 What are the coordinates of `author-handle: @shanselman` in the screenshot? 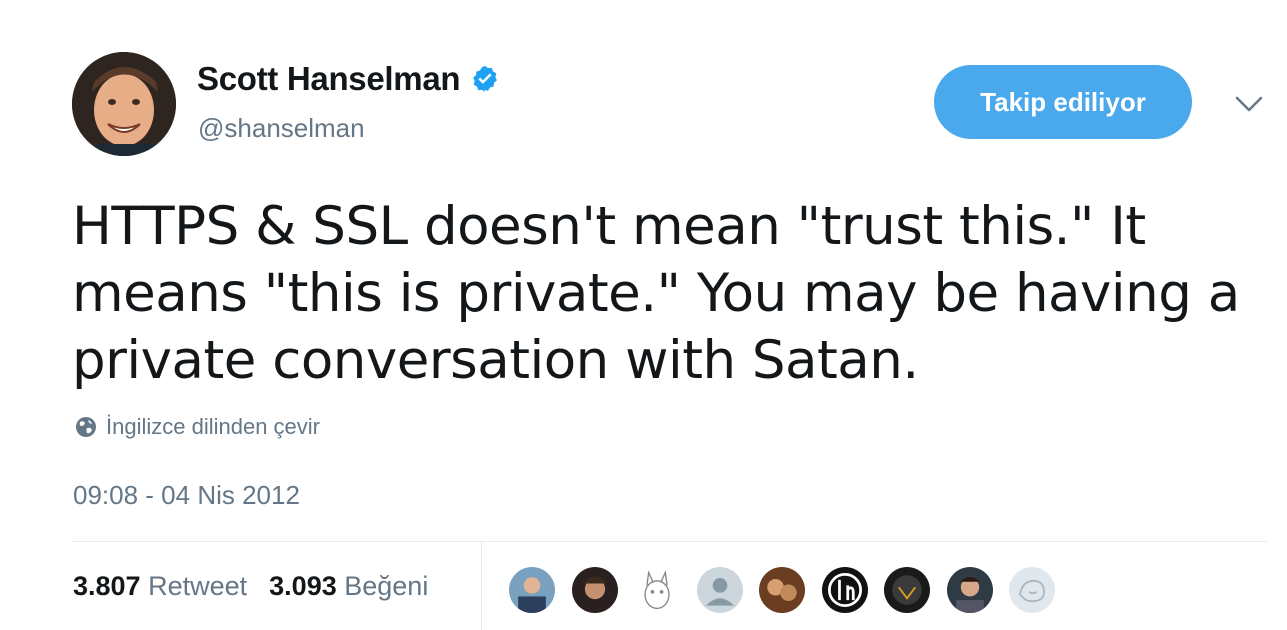 It's located at (281, 128).